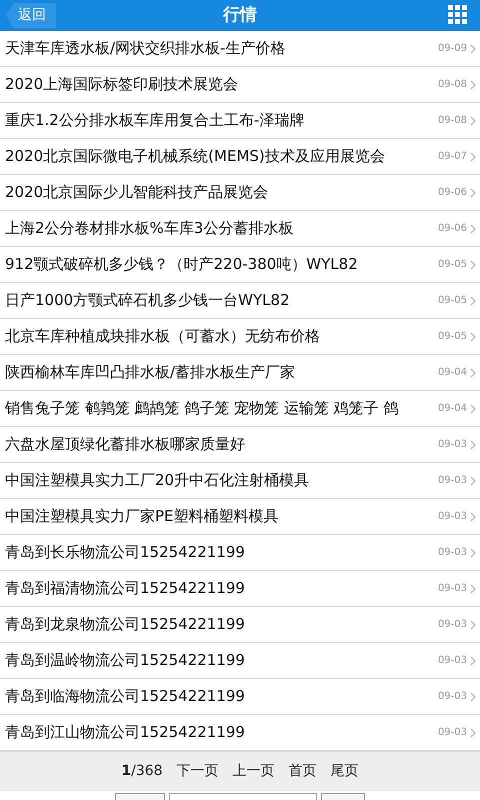  What do you see at coordinates (142, 771) in the screenshot?
I see `page-count: 1/368` at bounding box center [142, 771].